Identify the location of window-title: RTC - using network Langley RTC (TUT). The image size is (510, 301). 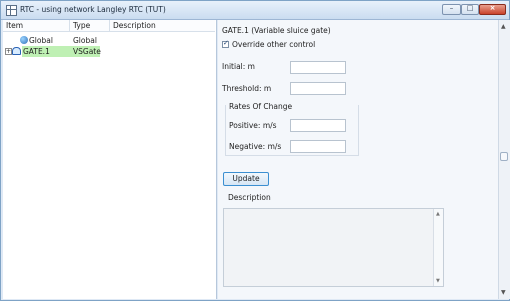
(93, 9).